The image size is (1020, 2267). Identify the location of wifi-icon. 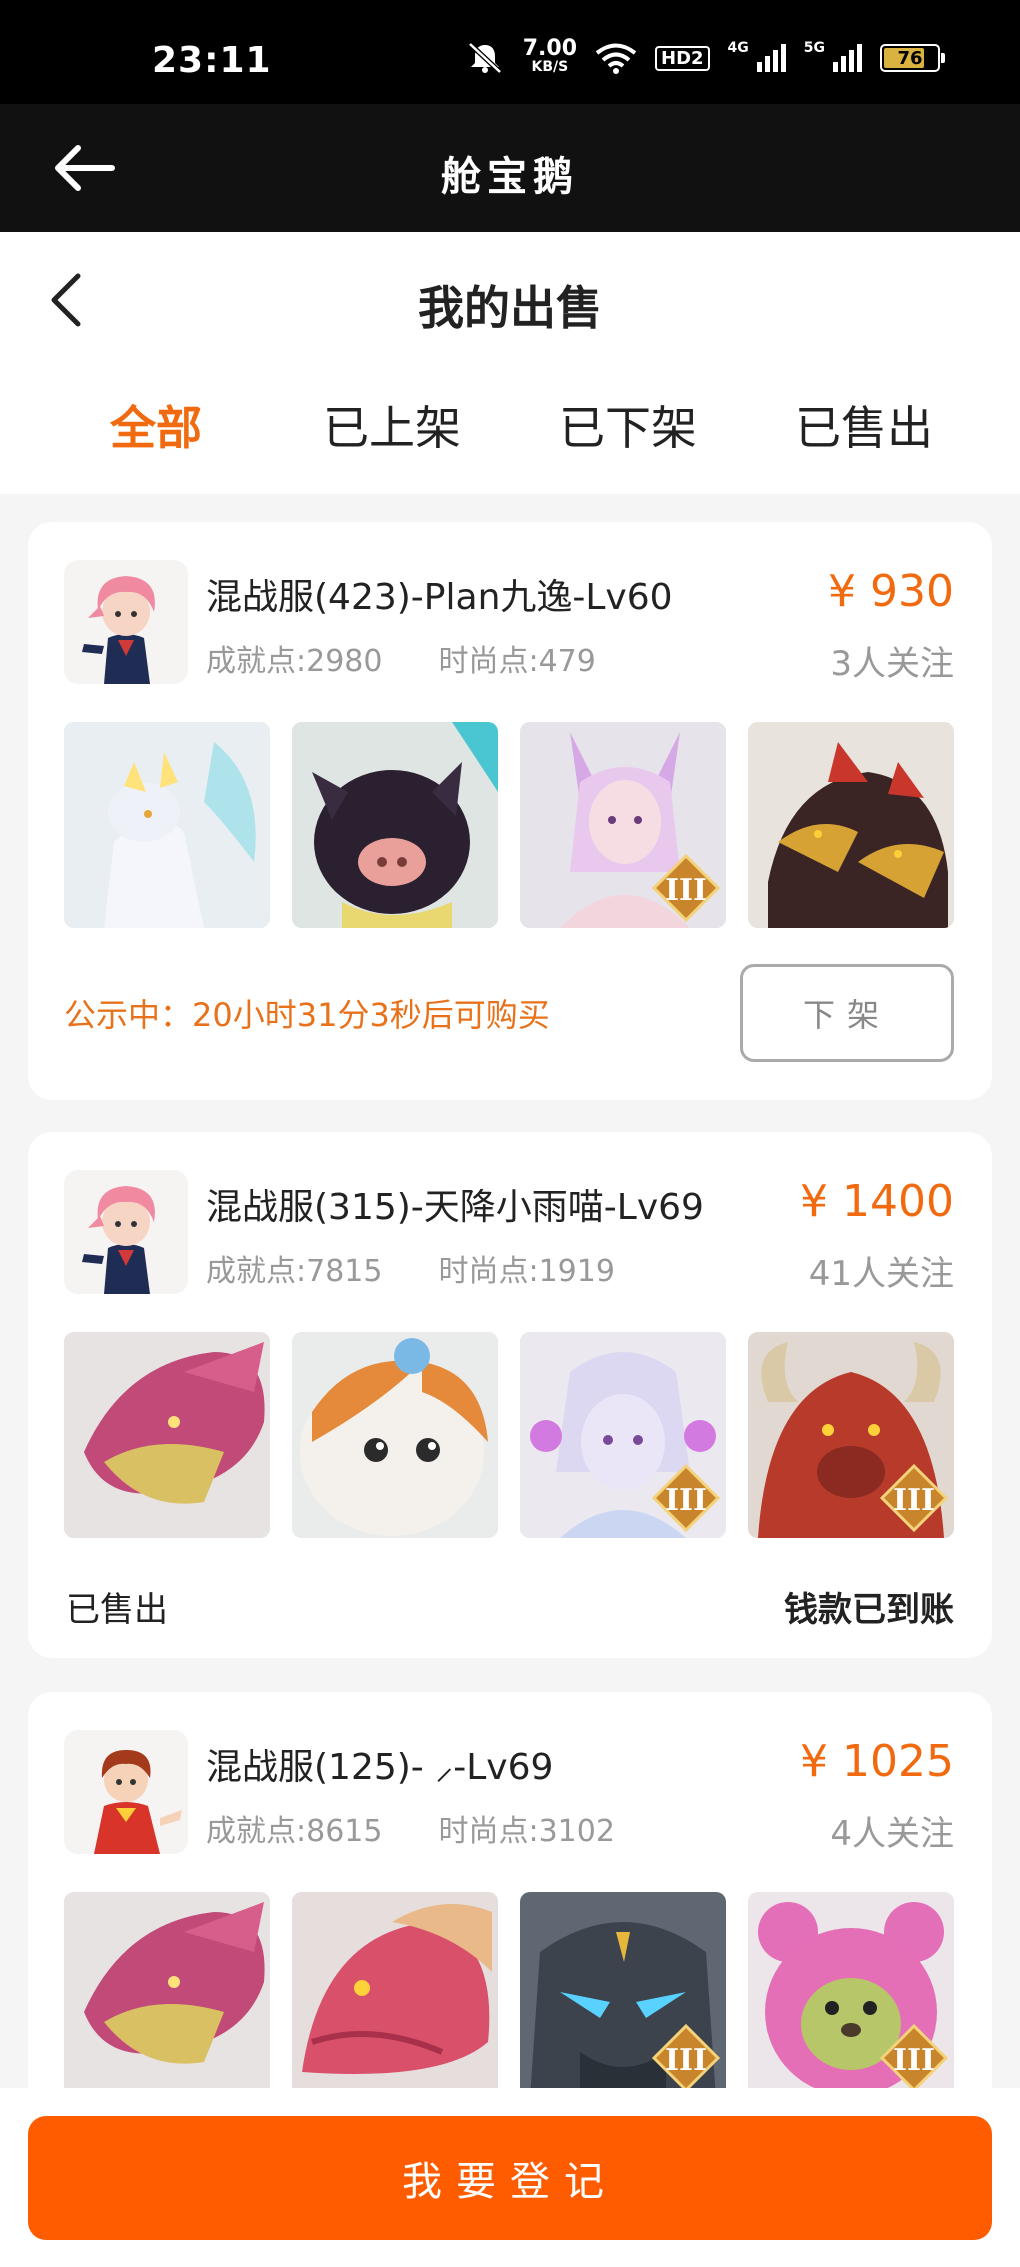
(616, 58).